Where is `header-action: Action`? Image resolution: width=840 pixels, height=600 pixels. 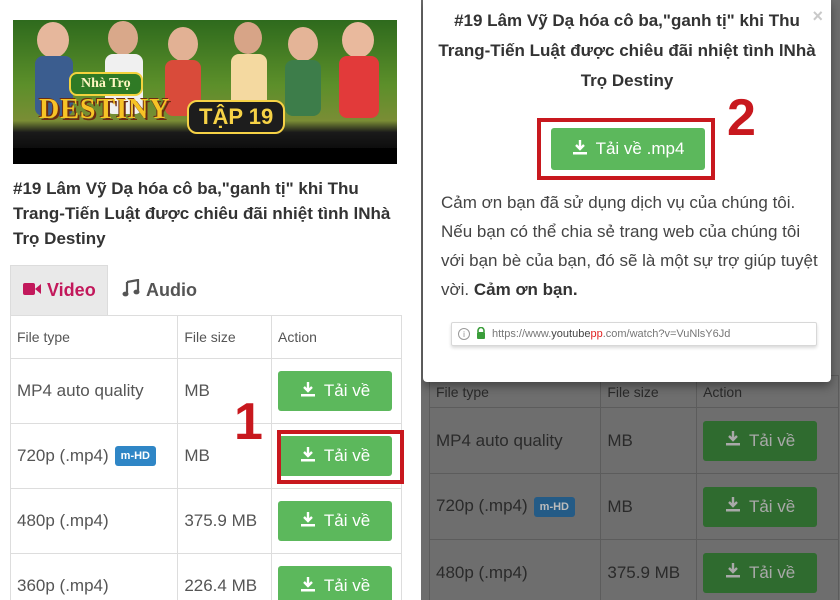 header-action: Action is located at coordinates (336, 337).